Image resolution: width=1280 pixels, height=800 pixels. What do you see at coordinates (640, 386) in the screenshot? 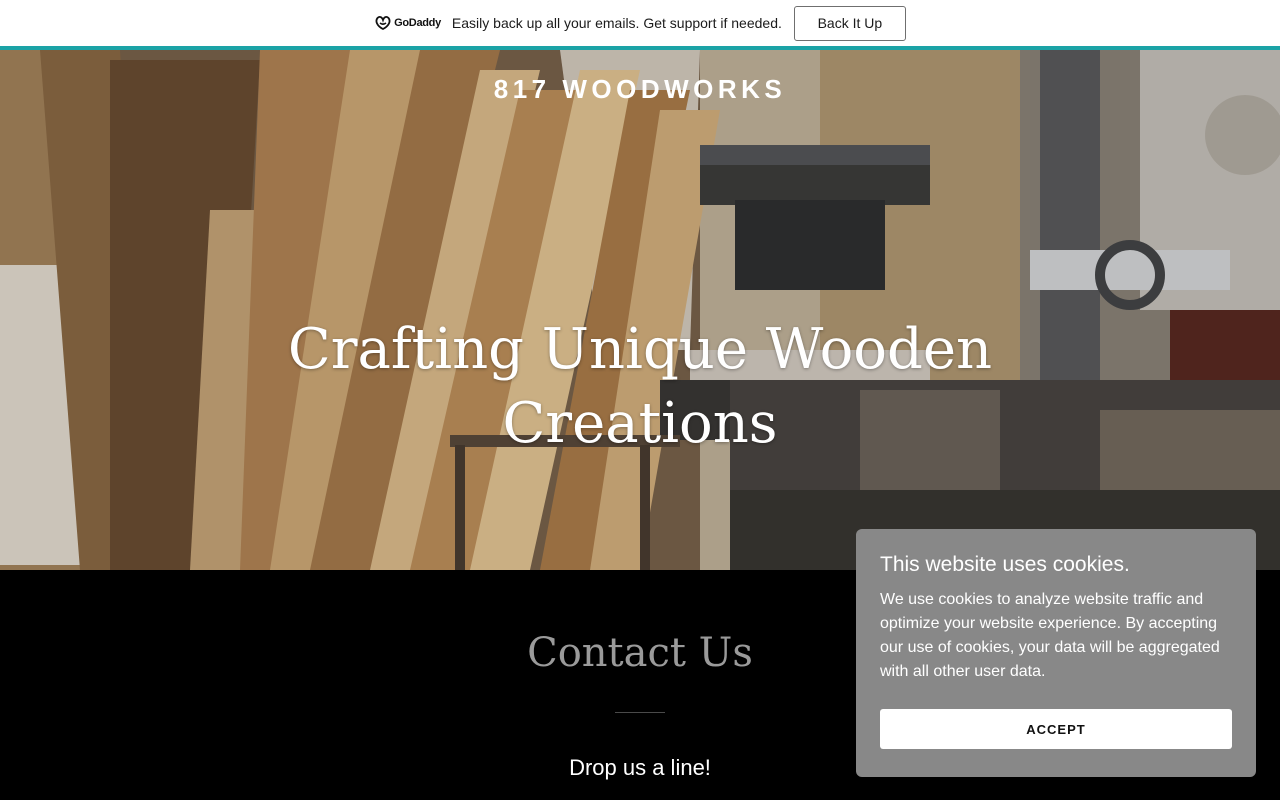
I see `hero-headline: Crafting Unique Wooden Creations` at bounding box center [640, 386].